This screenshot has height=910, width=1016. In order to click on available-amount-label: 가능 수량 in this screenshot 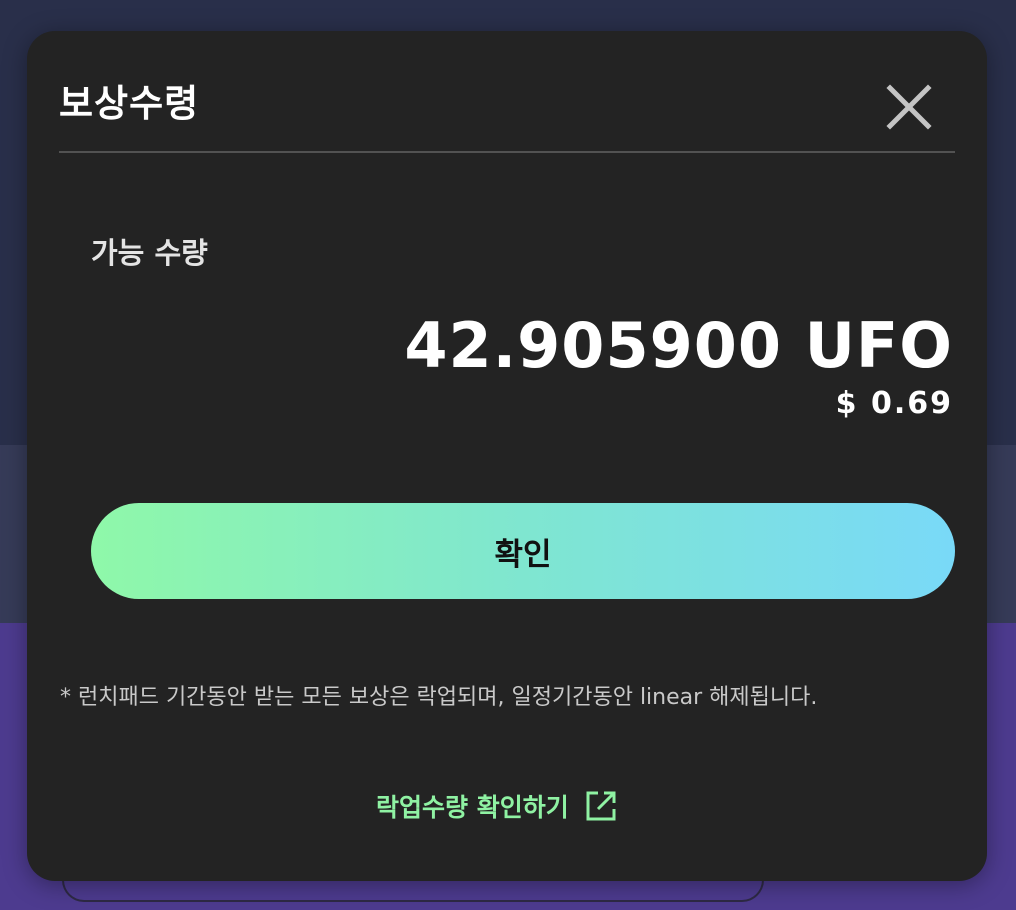, I will do `click(149, 253)`.